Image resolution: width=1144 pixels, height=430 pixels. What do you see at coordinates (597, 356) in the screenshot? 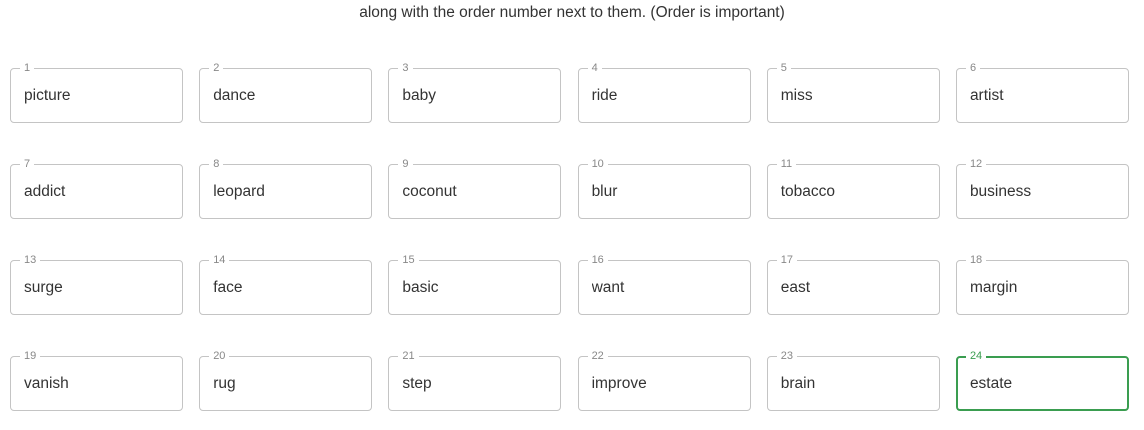
I see `seed-word-number: 22` at bounding box center [597, 356].